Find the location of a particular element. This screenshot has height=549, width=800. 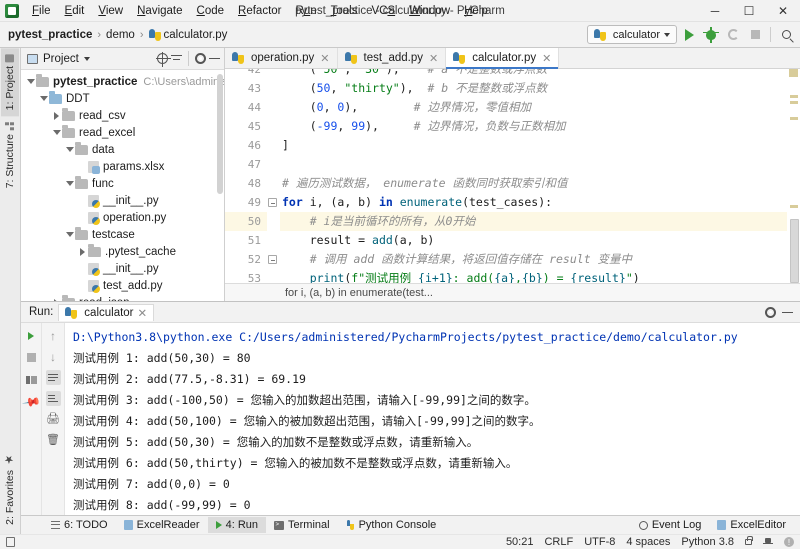

line-separator: CRLF is located at coordinates (558, 542).